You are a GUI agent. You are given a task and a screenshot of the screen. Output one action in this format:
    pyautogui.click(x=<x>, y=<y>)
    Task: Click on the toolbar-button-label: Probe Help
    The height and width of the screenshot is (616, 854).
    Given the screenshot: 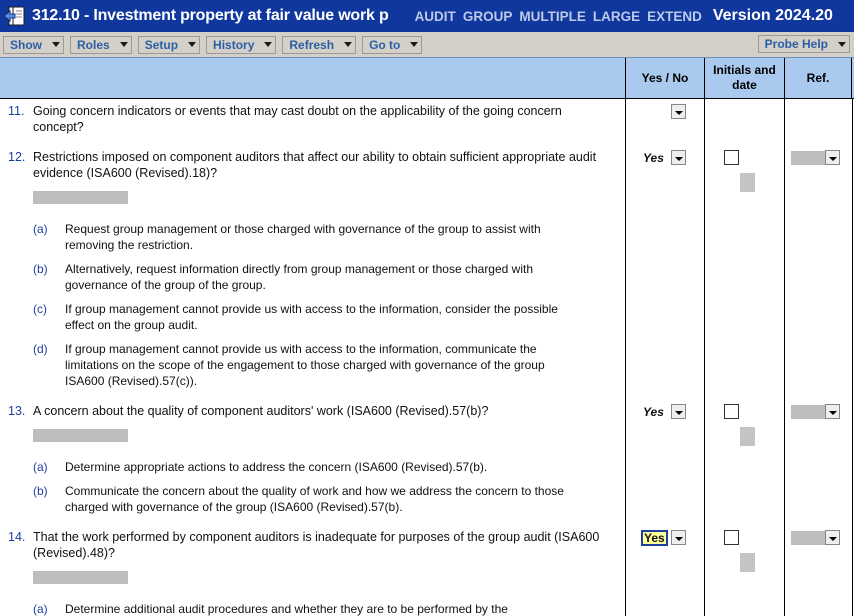 What is the action you would take?
    pyautogui.click(x=796, y=44)
    